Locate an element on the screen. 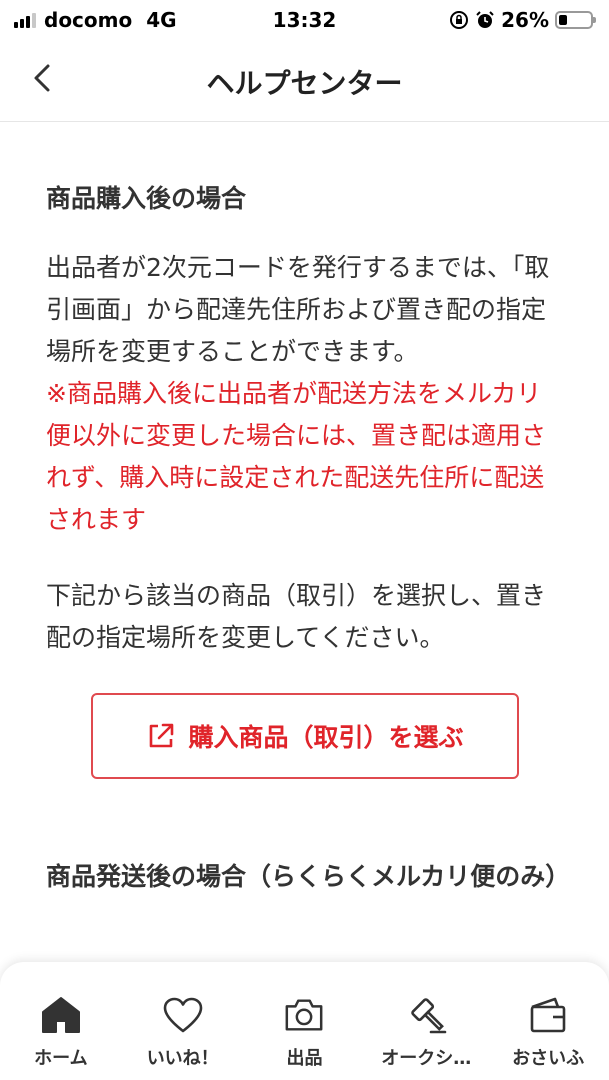  tab-likes: いいね！ is located at coordinates (183, 1037).